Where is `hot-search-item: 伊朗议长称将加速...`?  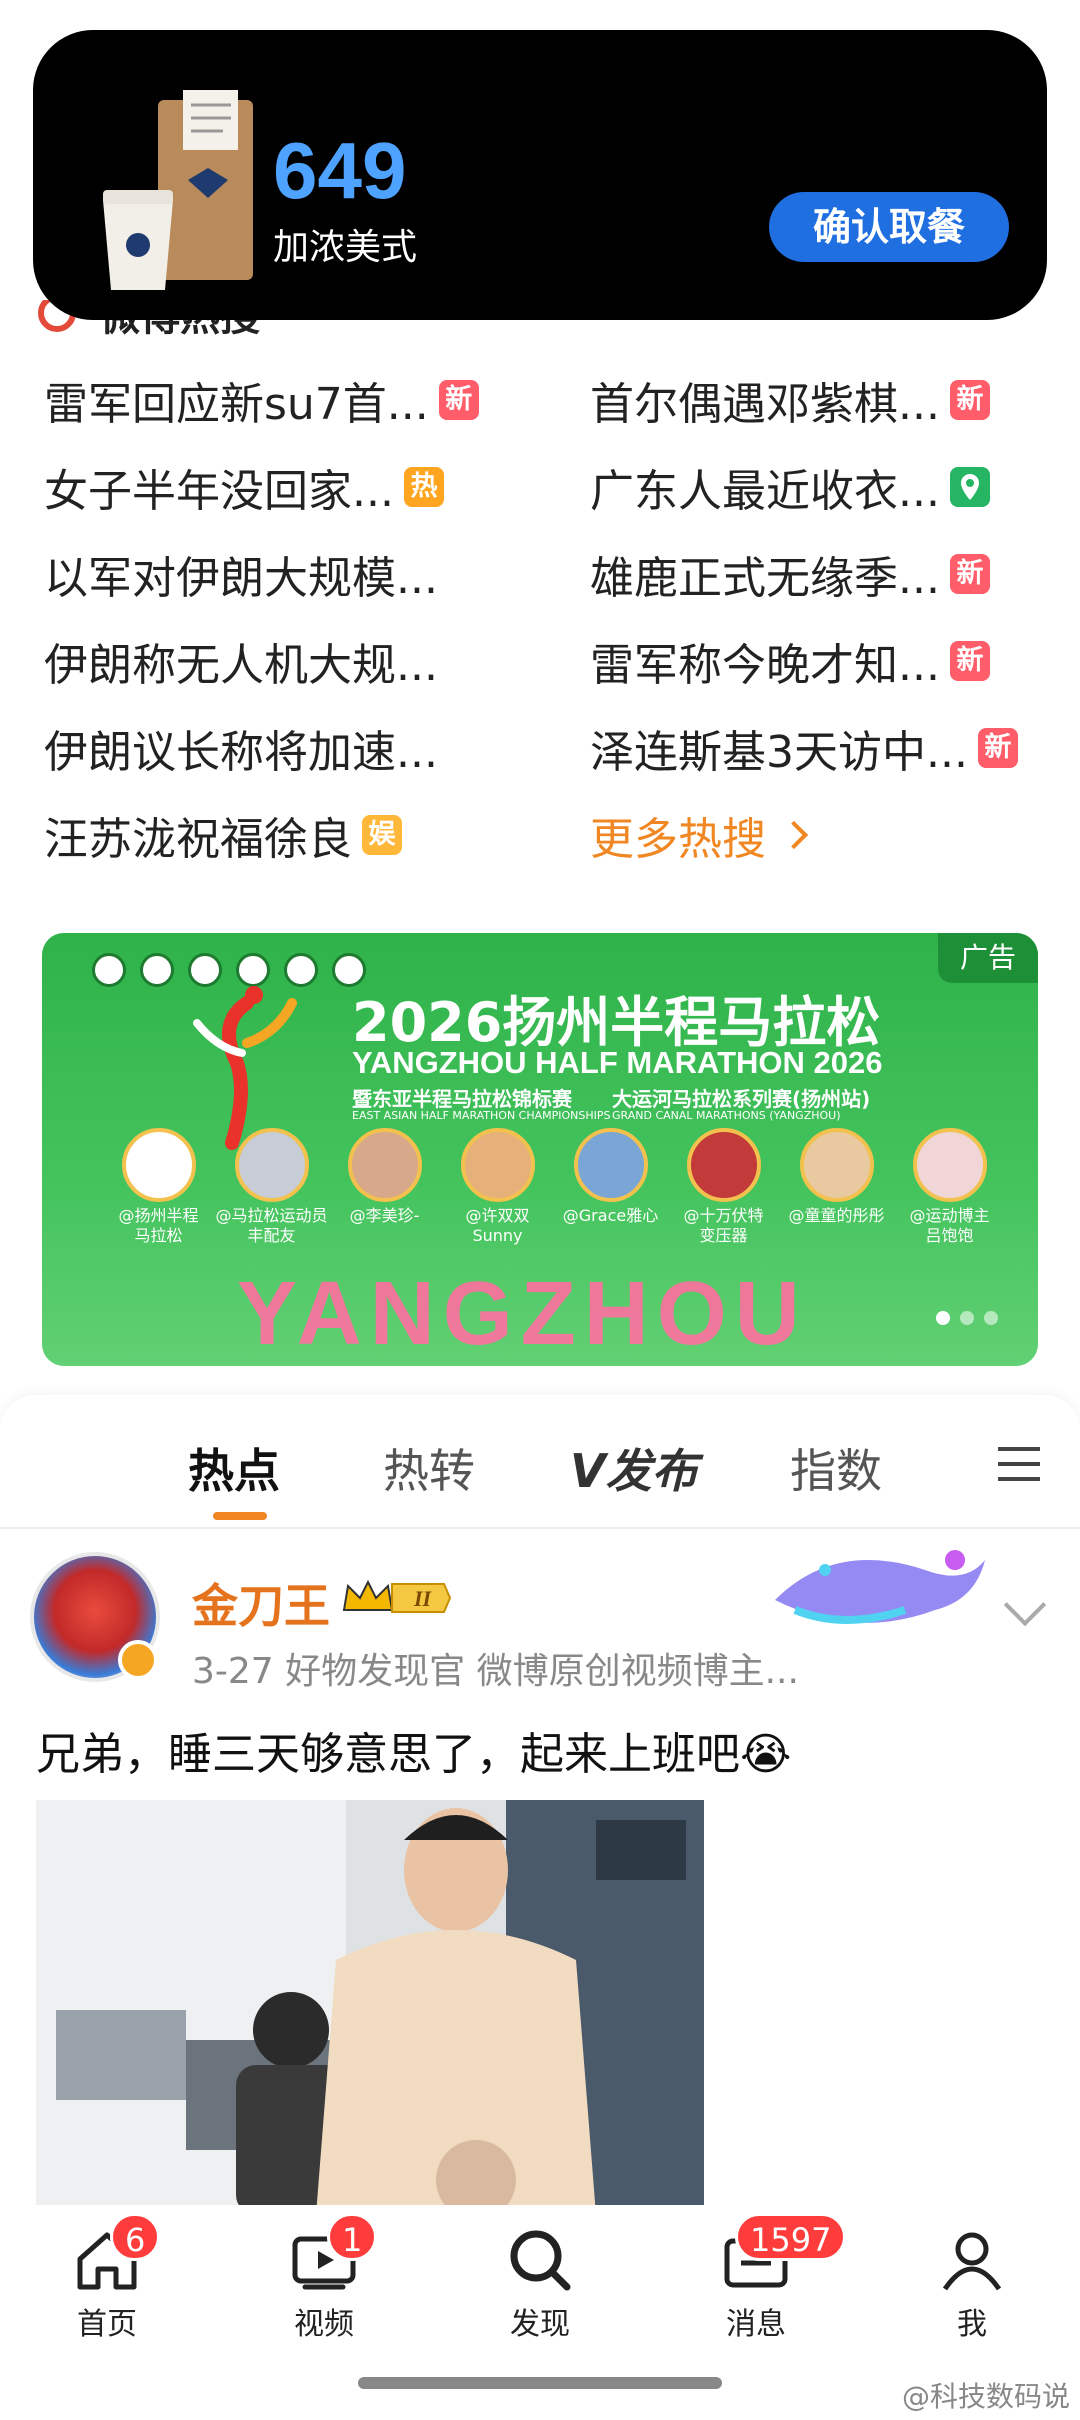
hot-search-item: 伊朗议长称将加速... is located at coordinates (241, 748).